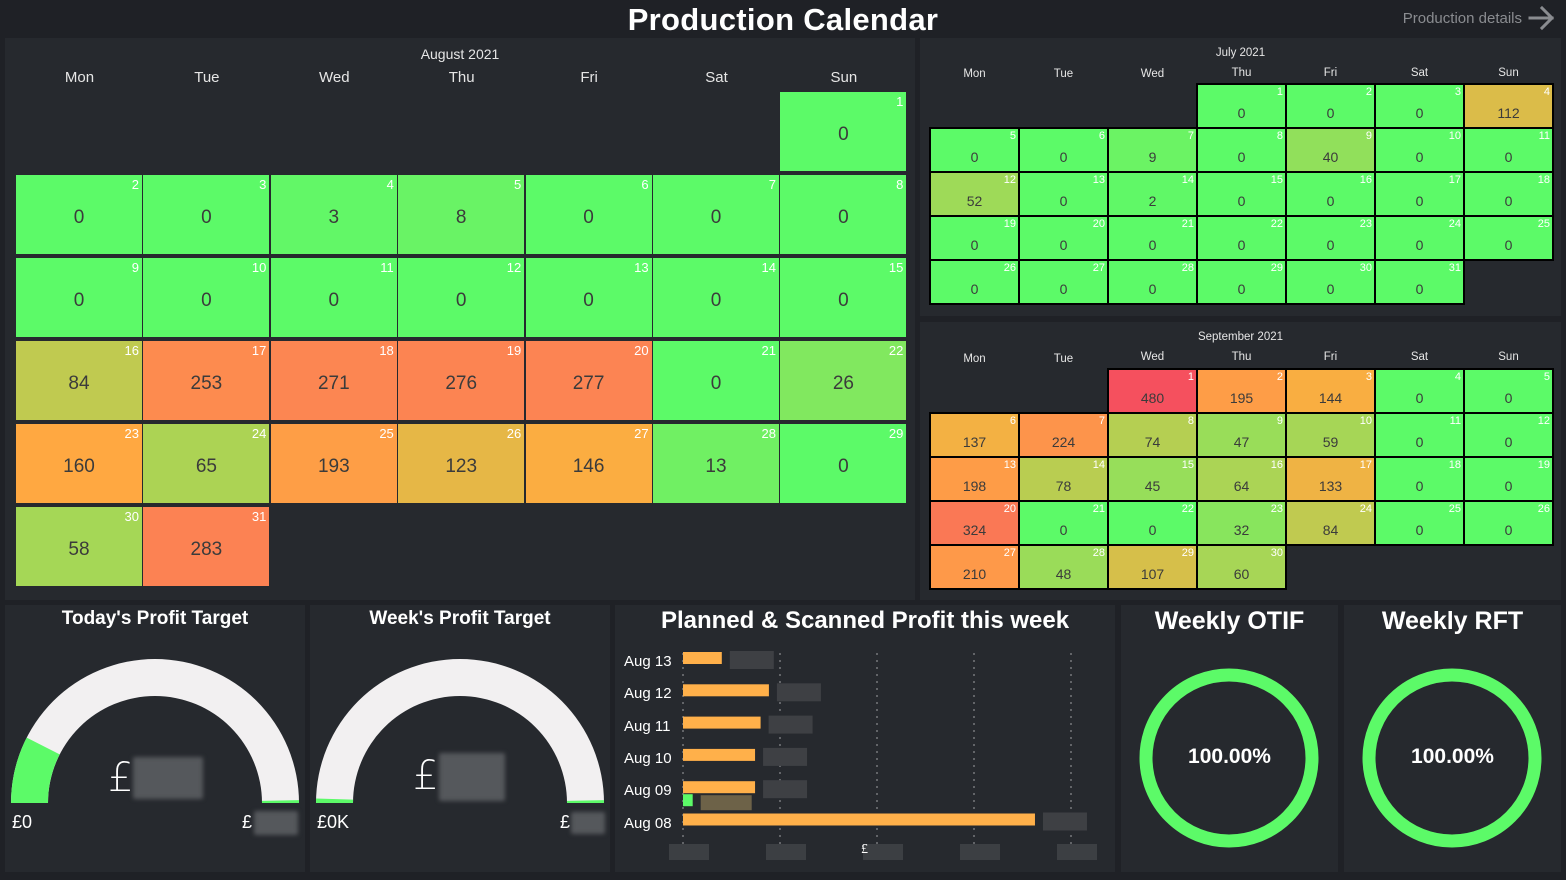 This screenshot has height=880, width=1566. I want to click on calendar-day-cell: 14 78, so click(1063, 479).